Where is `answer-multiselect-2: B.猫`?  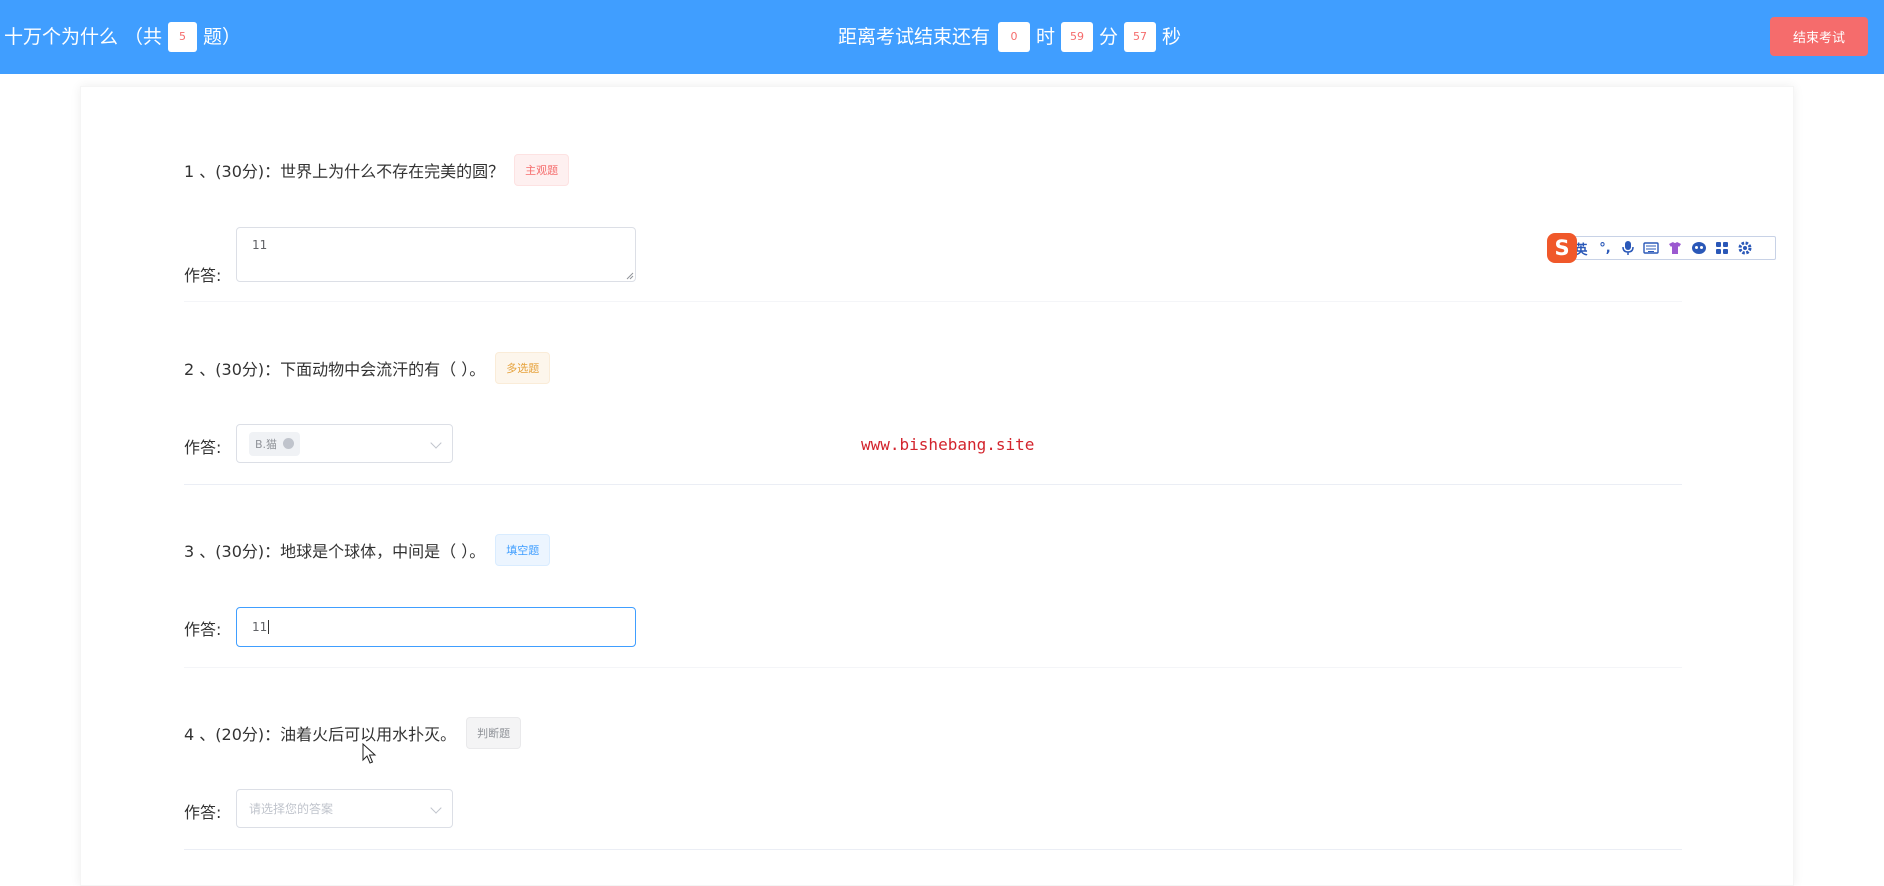 answer-multiselect-2: B.猫 is located at coordinates (344, 443).